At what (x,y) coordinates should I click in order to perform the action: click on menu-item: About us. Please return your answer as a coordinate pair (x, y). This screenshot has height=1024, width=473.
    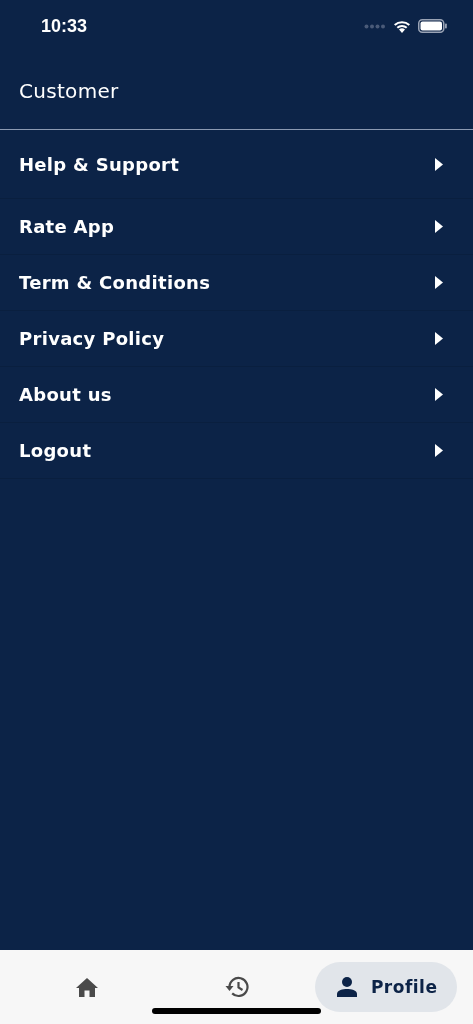
    Looking at the image, I should click on (236, 395).